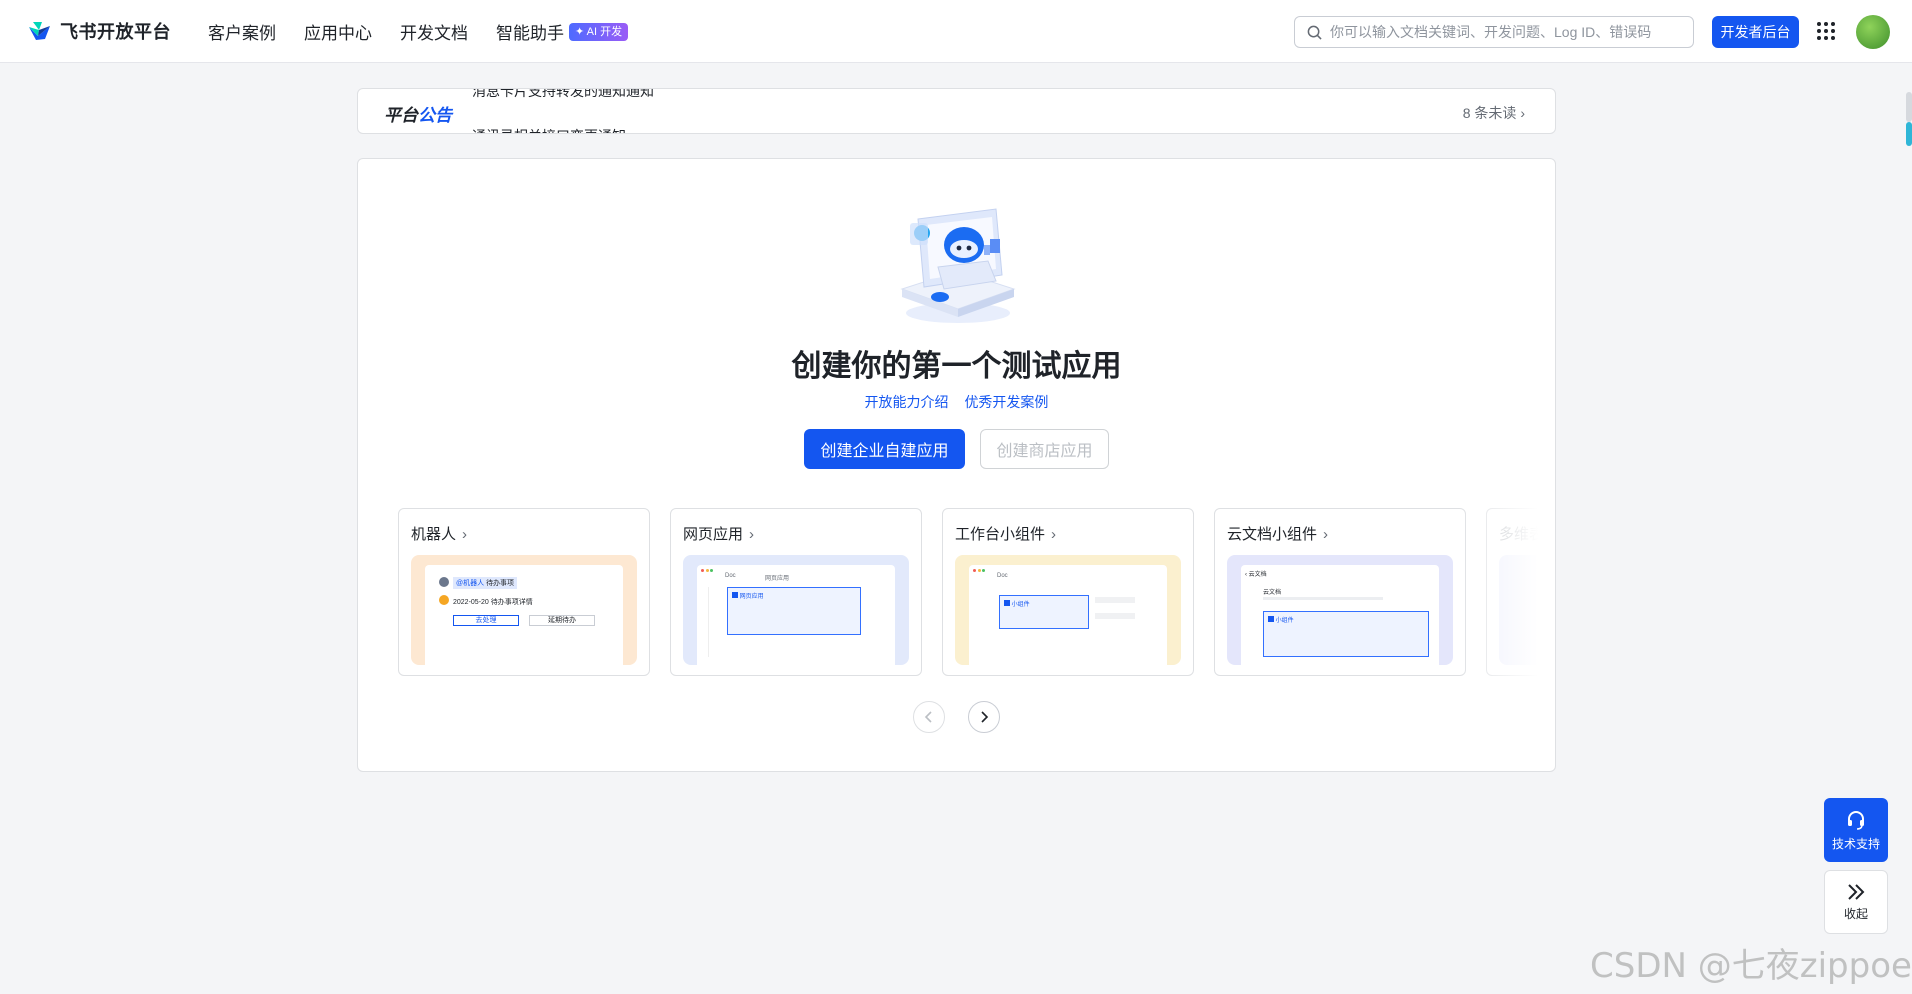 The height and width of the screenshot is (994, 1912). I want to click on carousel-prev-button, so click(929, 717).